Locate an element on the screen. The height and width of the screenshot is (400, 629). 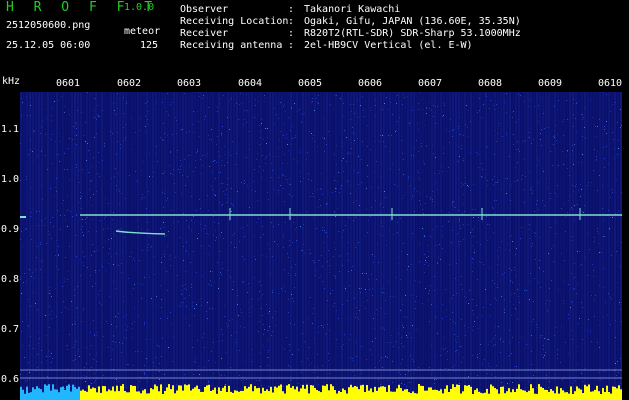
freq-tick: 1.0 is located at coordinates (10, 179).